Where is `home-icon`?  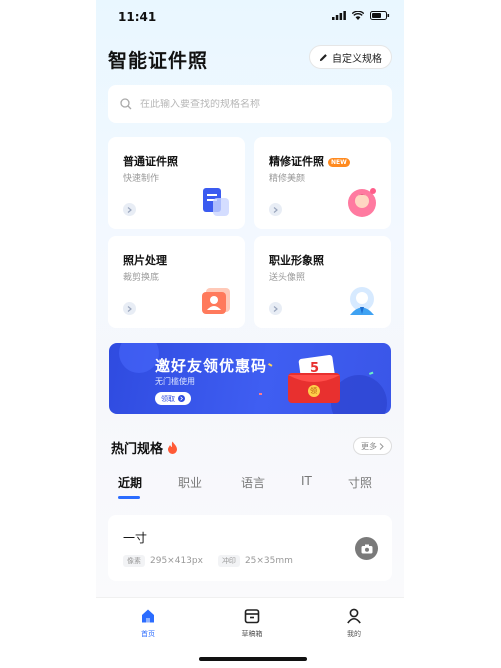 home-icon is located at coordinates (148, 616).